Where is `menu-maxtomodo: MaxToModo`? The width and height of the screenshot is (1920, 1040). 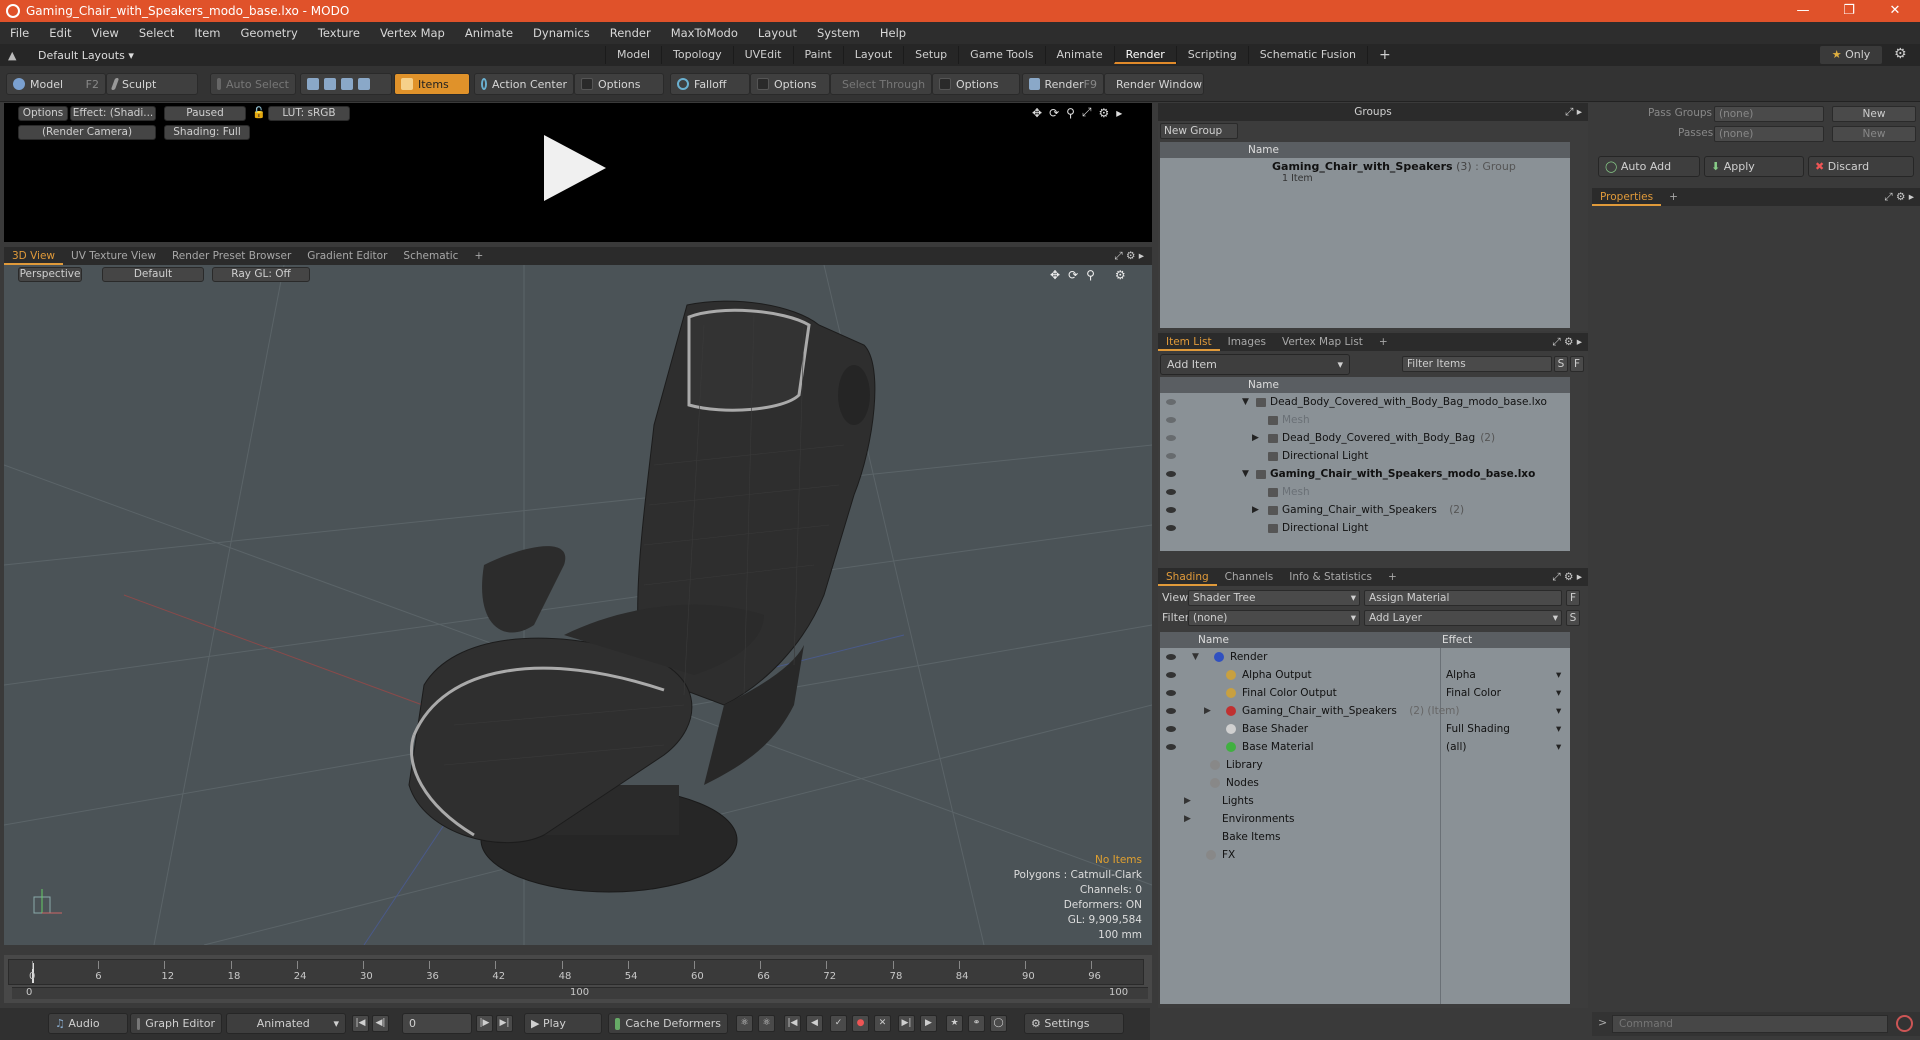
menu-maxtomodo: MaxToModo is located at coordinates (704, 33).